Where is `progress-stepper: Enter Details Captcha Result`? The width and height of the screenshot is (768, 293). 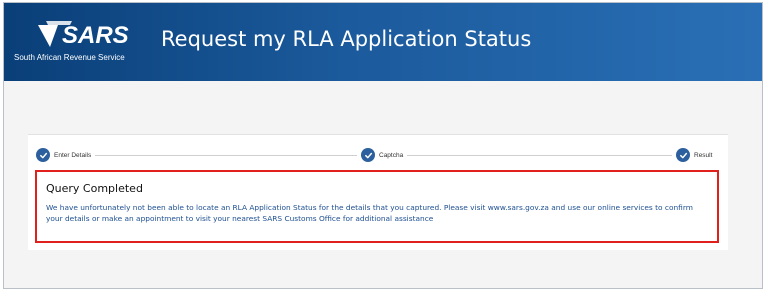
progress-stepper: Enter Details Captcha Result is located at coordinates (378, 151).